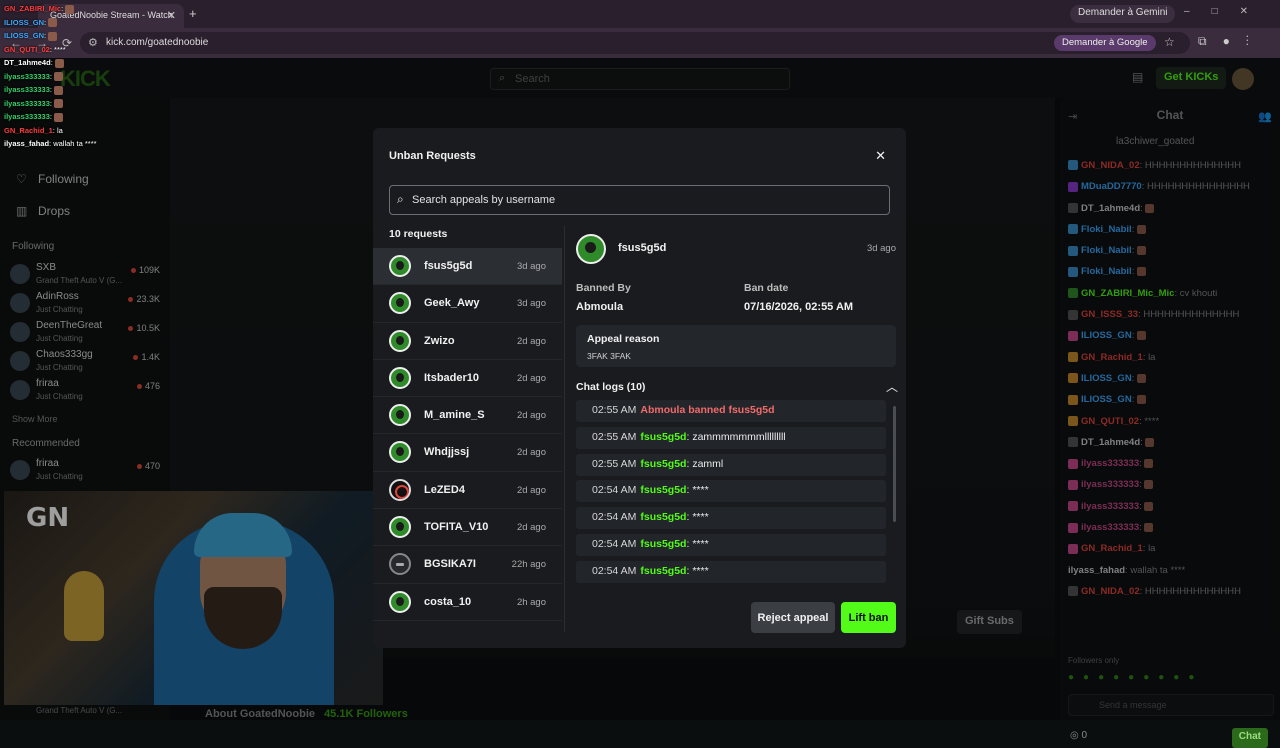 The image size is (1280, 748). Describe the element at coordinates (880, 156) in the screenshot. I see `close-icon: ✕` at that location.